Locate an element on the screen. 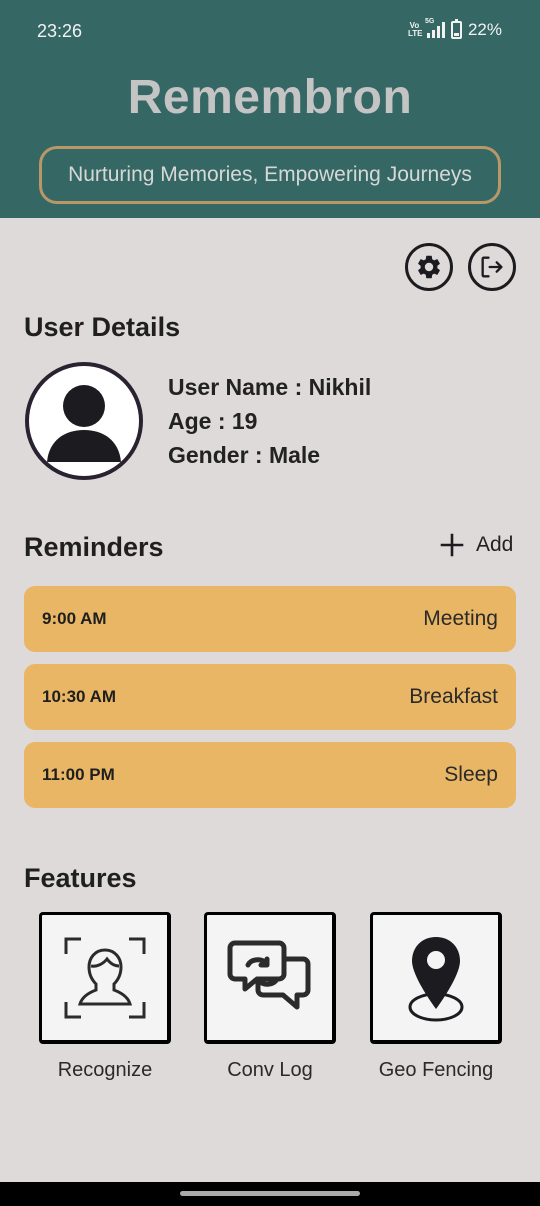 This screenshot has width=540, height=1206. home-gesture-handle is located at coordinates (270, 1193).